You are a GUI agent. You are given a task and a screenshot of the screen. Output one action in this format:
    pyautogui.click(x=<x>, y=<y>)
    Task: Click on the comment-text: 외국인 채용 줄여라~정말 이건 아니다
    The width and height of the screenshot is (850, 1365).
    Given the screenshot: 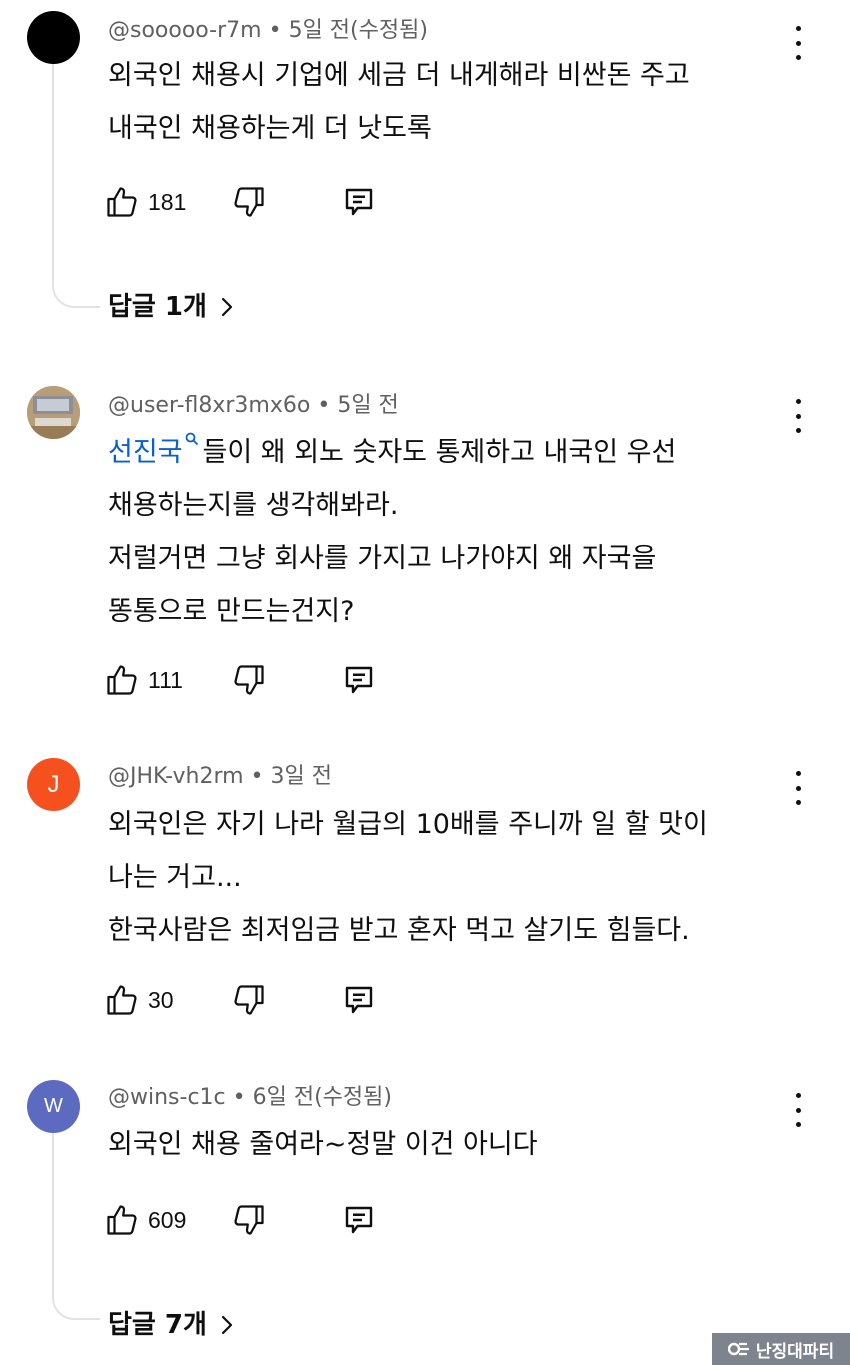 What is the action you would take?
    pyautogui.click(x=448, y=1144)
    